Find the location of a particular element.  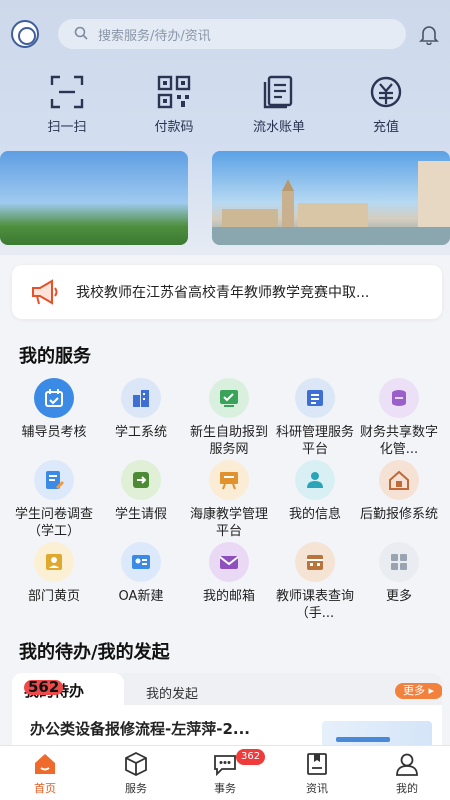

service-item-label: 我的邮箱 is located at coordinates (228, 596).